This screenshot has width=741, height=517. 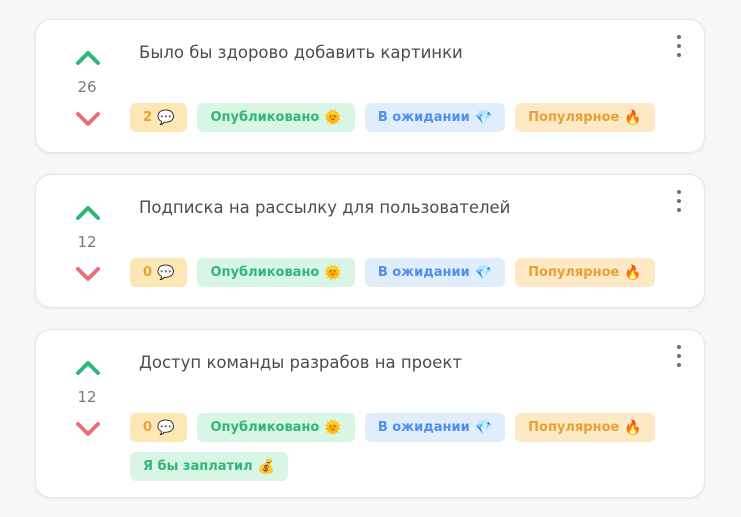 I want to click on would-pay-badge: Я бы заплатил 💰, so click(x=209, y=466).